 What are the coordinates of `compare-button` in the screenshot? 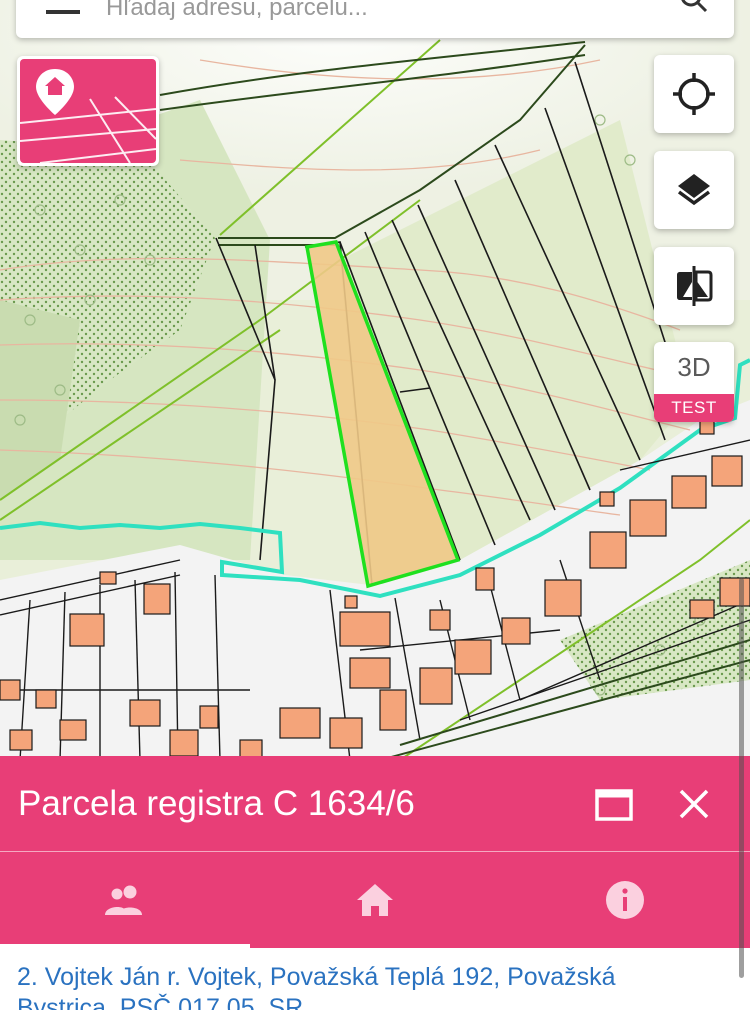 It's located at (694, 286).